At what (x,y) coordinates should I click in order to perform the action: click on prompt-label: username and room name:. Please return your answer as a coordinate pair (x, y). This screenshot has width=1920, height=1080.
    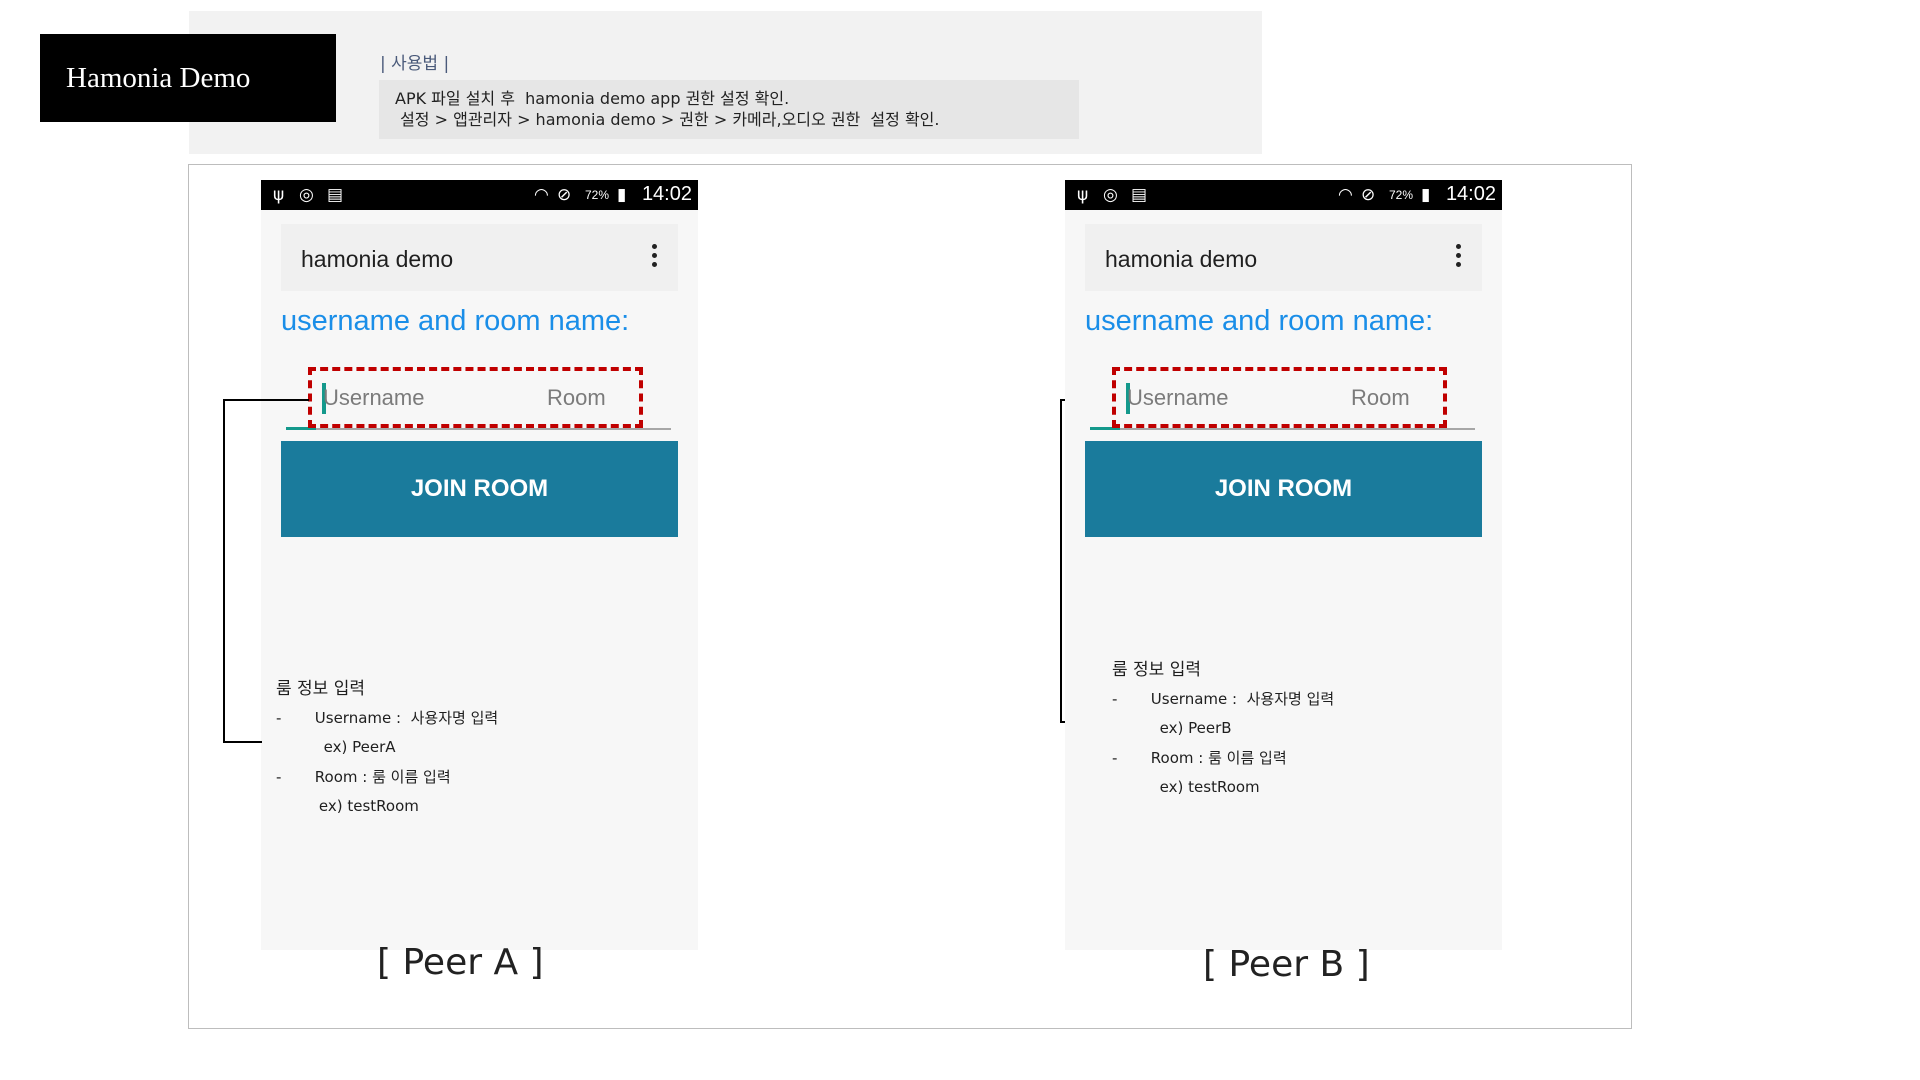
    Looking at the image, I should click on (1259, 321).